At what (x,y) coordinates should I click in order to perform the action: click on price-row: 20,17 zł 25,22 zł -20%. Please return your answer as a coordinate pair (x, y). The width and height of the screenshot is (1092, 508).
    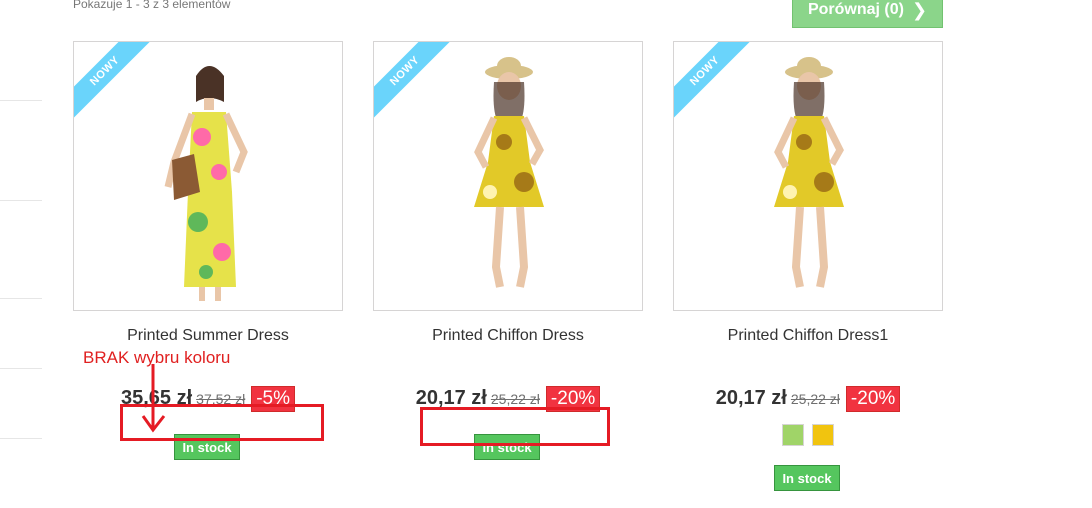
    Looking at the image, I should click on (808, 399).